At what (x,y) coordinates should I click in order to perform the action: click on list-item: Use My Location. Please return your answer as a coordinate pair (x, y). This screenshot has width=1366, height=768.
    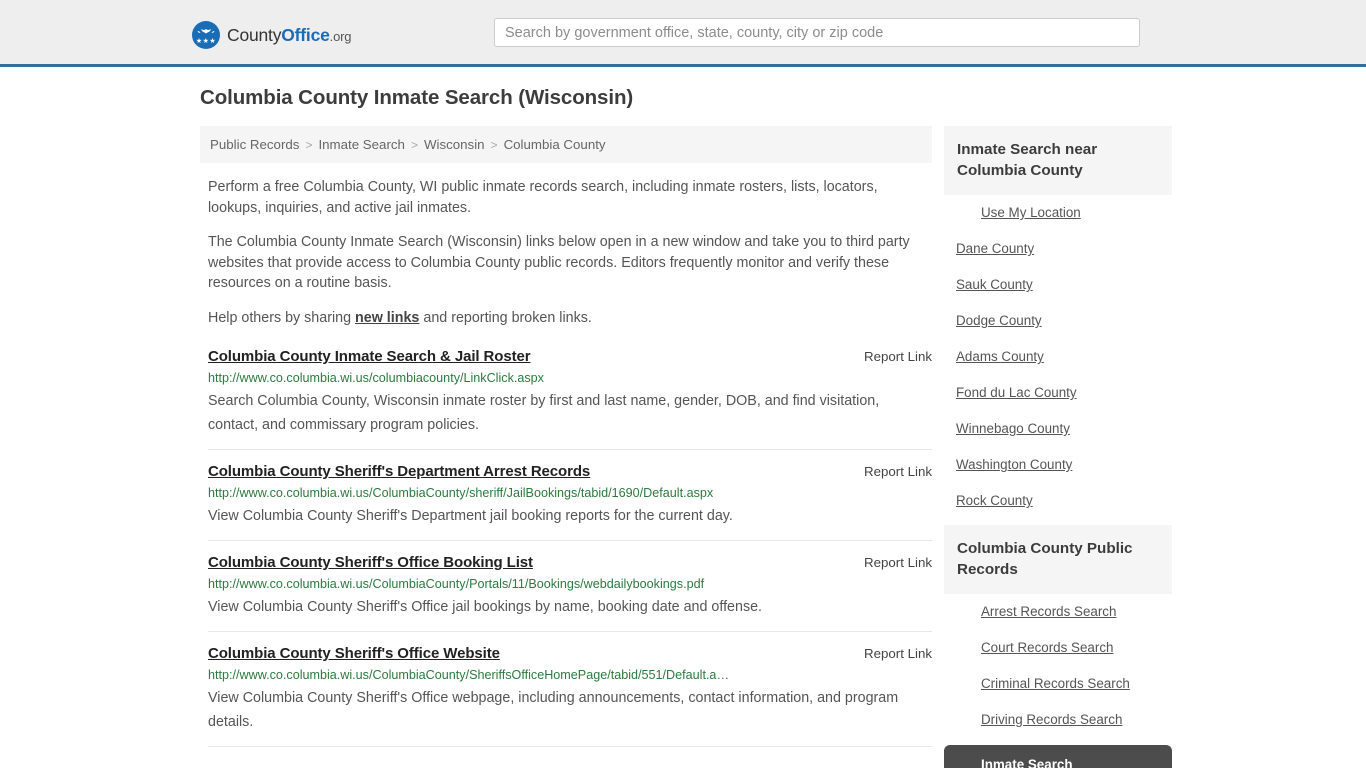
    Looking at the image, I should click on (1058, 213).